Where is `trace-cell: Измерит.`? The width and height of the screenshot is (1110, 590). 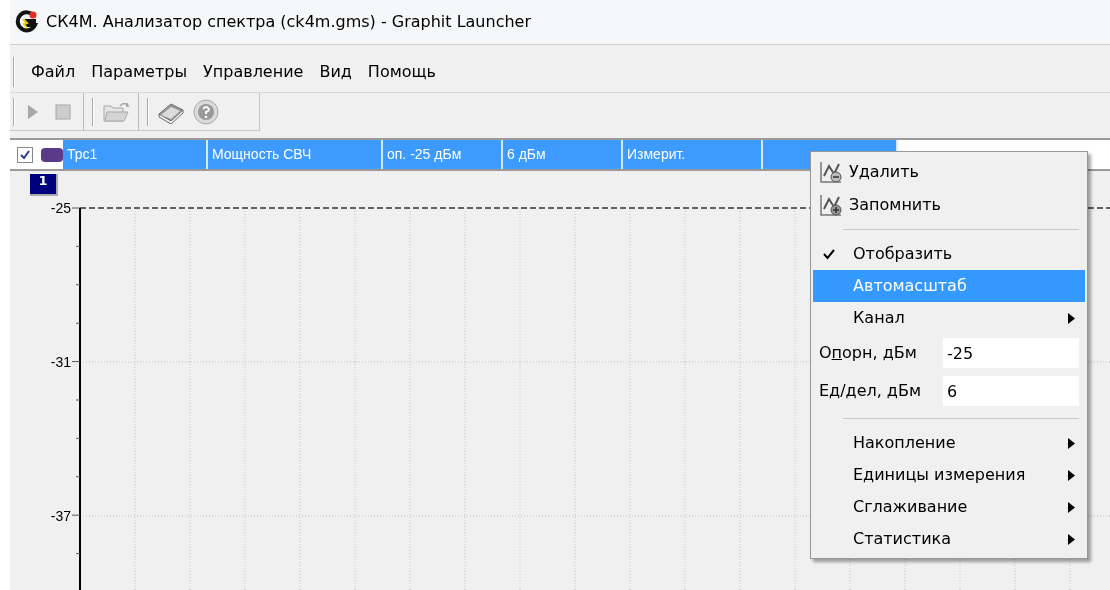
trace-cell: Измерит. is located at coordinates (693, 154).